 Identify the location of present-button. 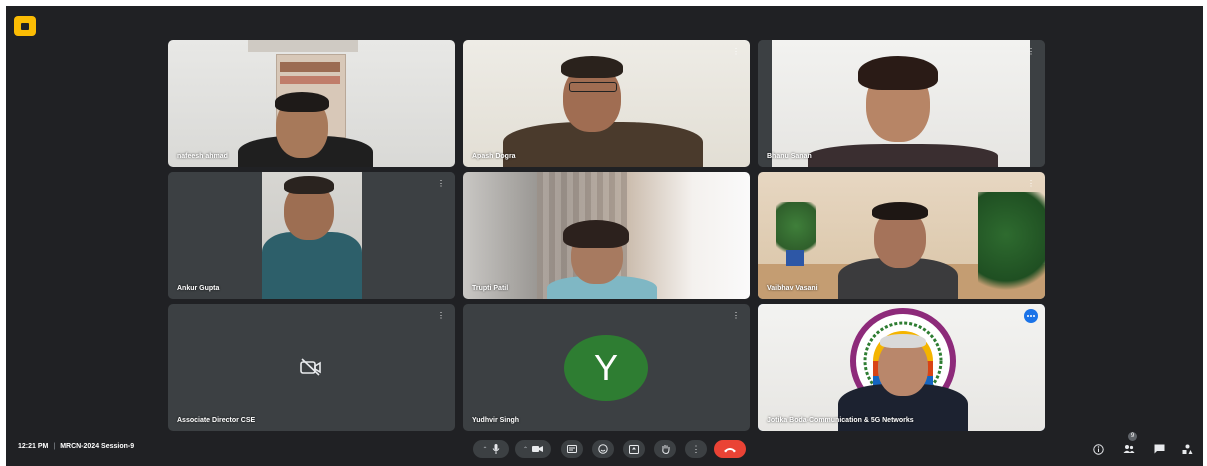
(634, 449).